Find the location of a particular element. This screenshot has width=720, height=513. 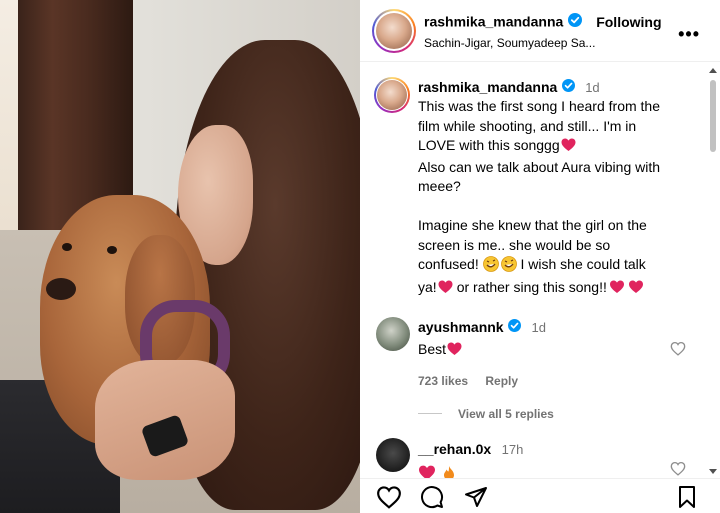

comment-item: ayushmannk 1d Best 723 likes Reply is located at coordinates (548, 353).